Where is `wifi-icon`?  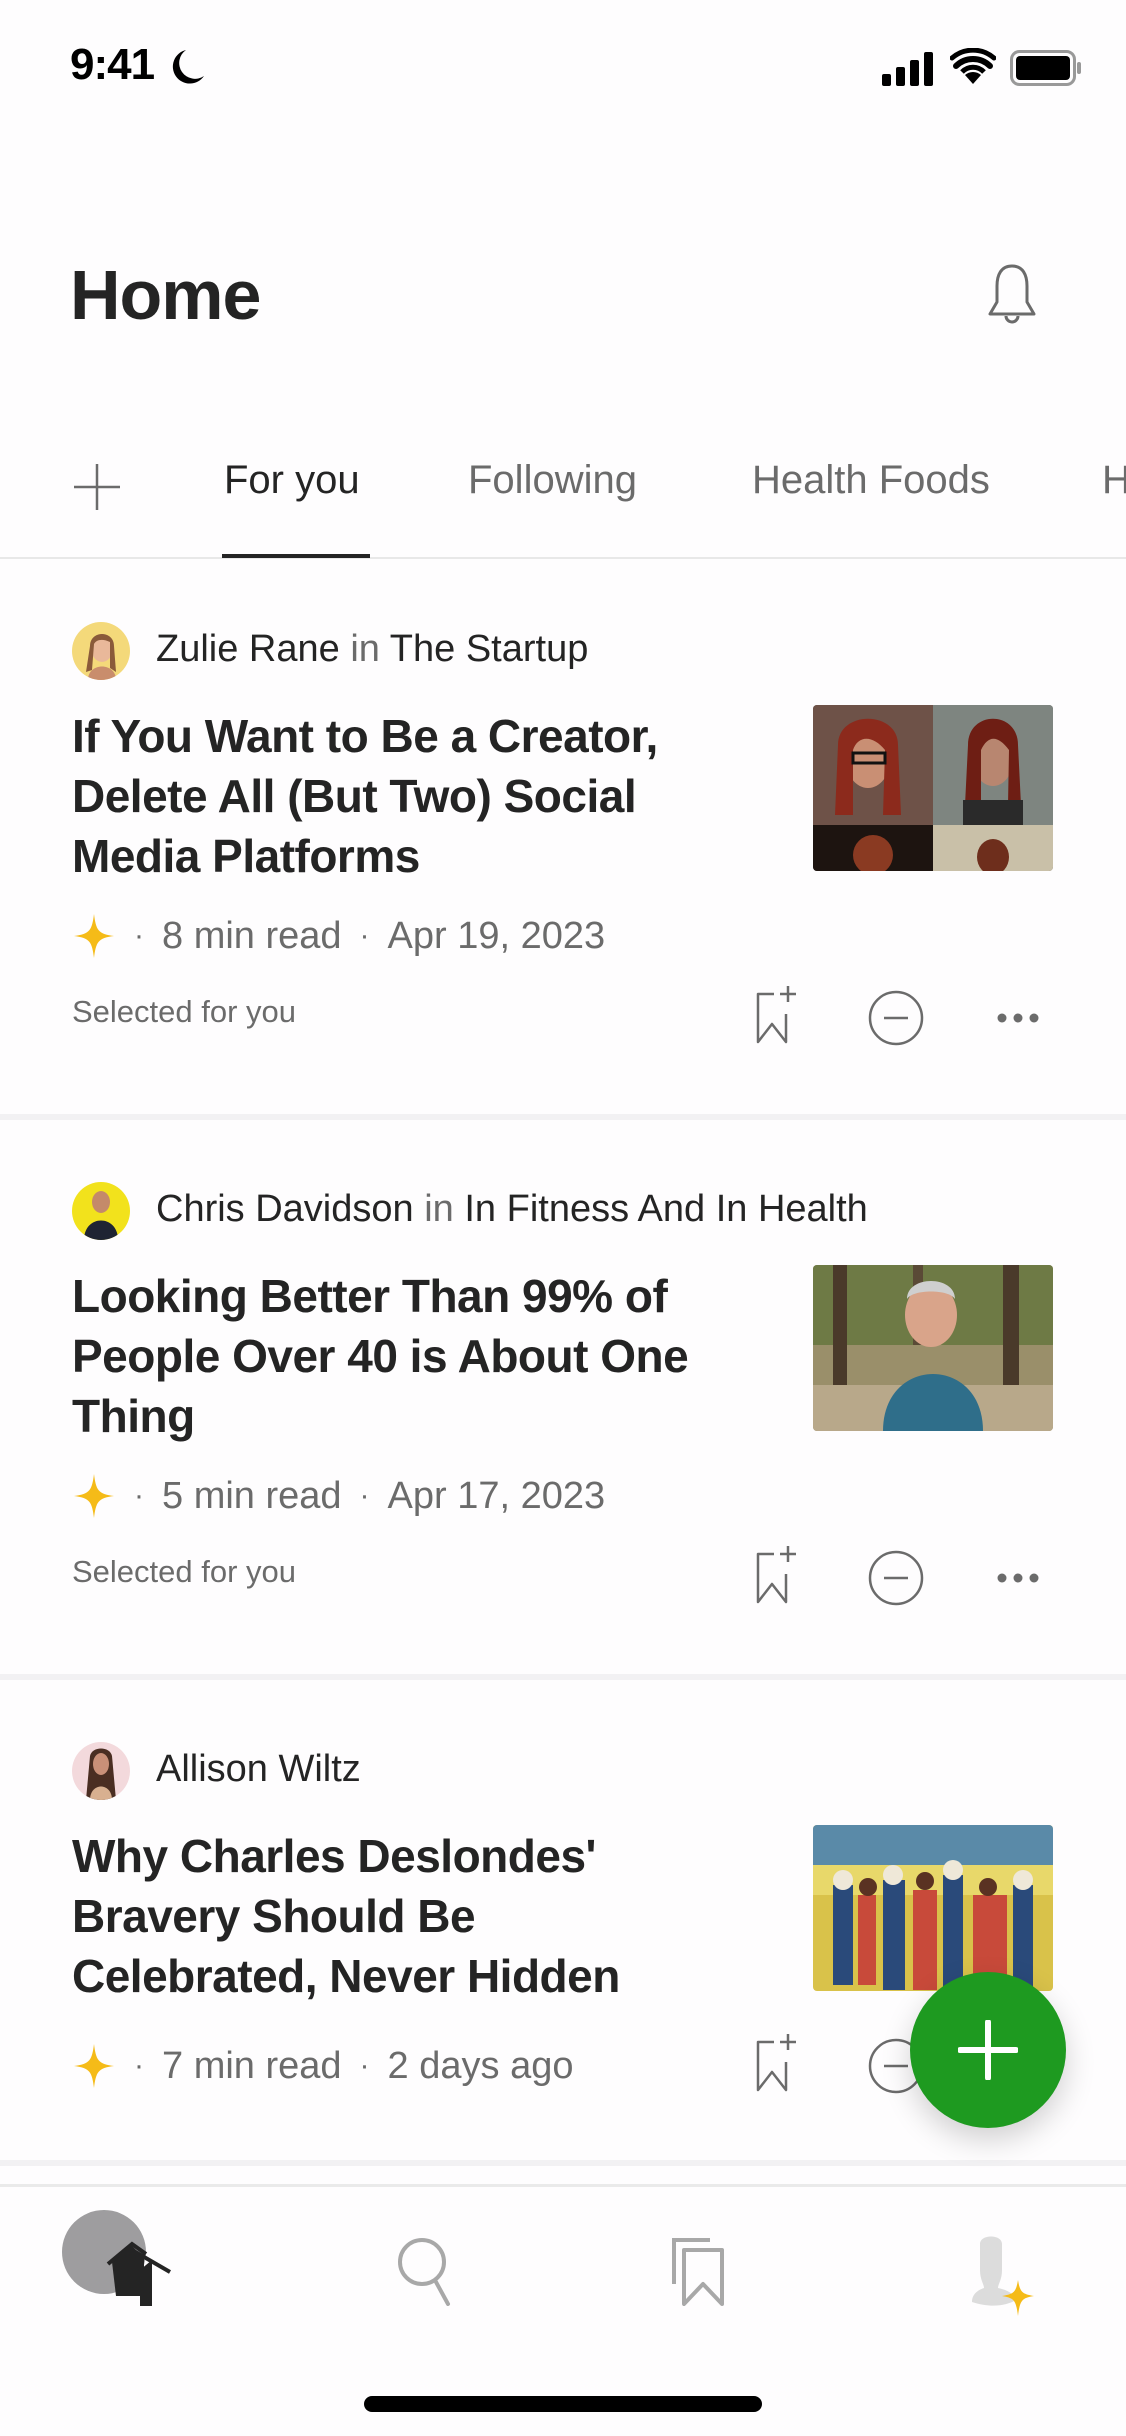
wifi-icon is located at coordinates (973, 66).